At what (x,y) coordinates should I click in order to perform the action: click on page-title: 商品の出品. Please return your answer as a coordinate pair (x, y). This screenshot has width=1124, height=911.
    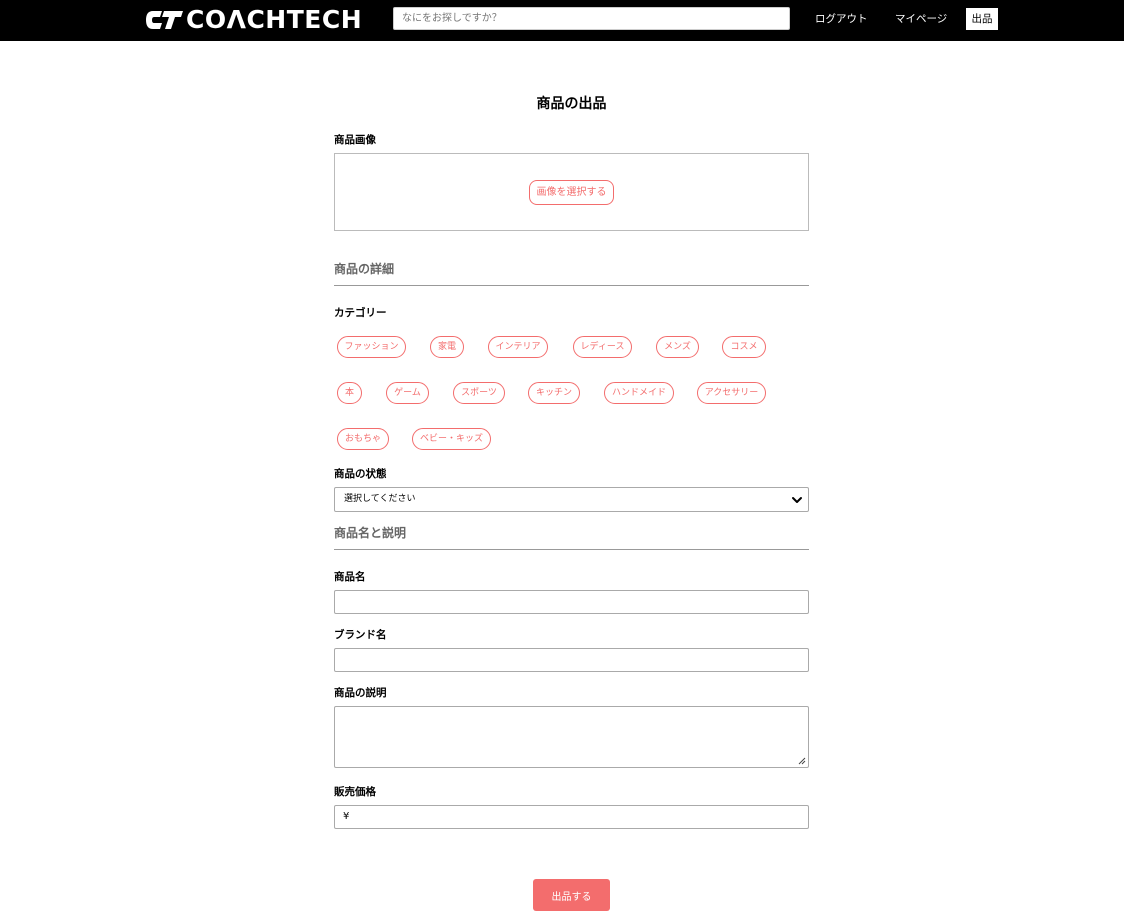
    Looking at the image, I should click on (571, 104).